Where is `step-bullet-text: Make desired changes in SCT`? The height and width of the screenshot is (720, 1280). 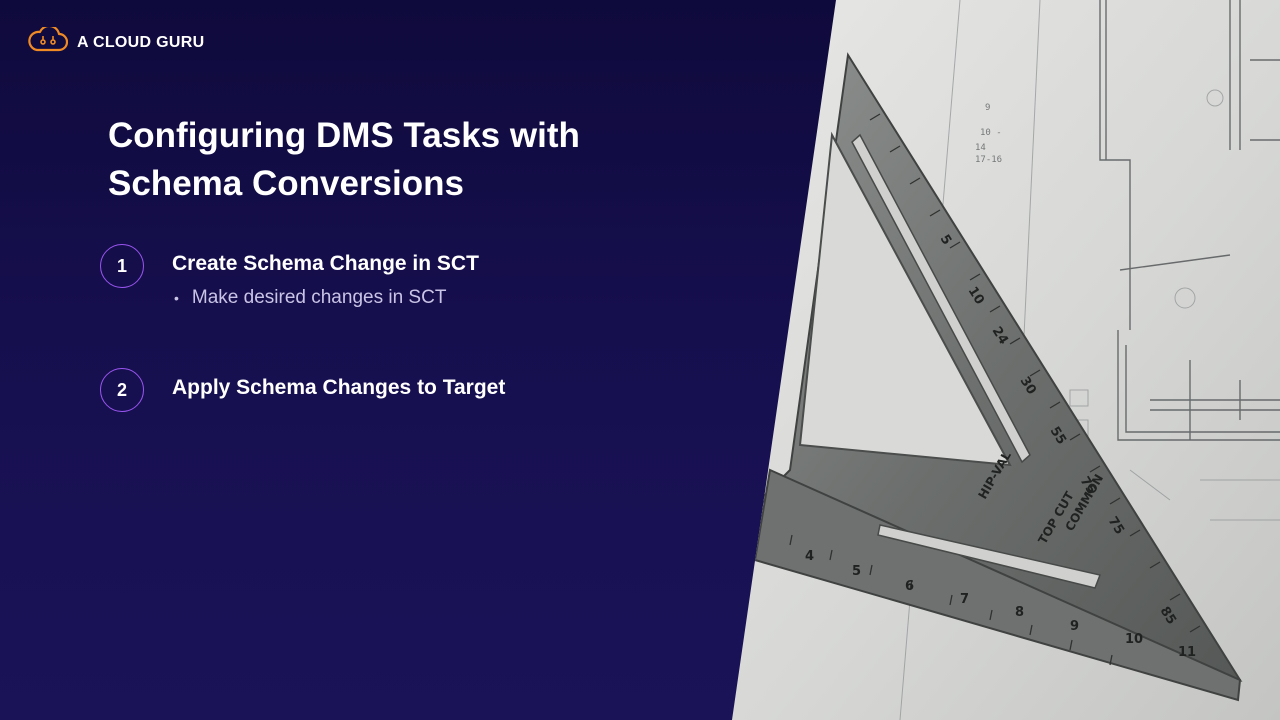 step-bullet-text: Make desired changes in SCT is located at coordinates (319, 297).